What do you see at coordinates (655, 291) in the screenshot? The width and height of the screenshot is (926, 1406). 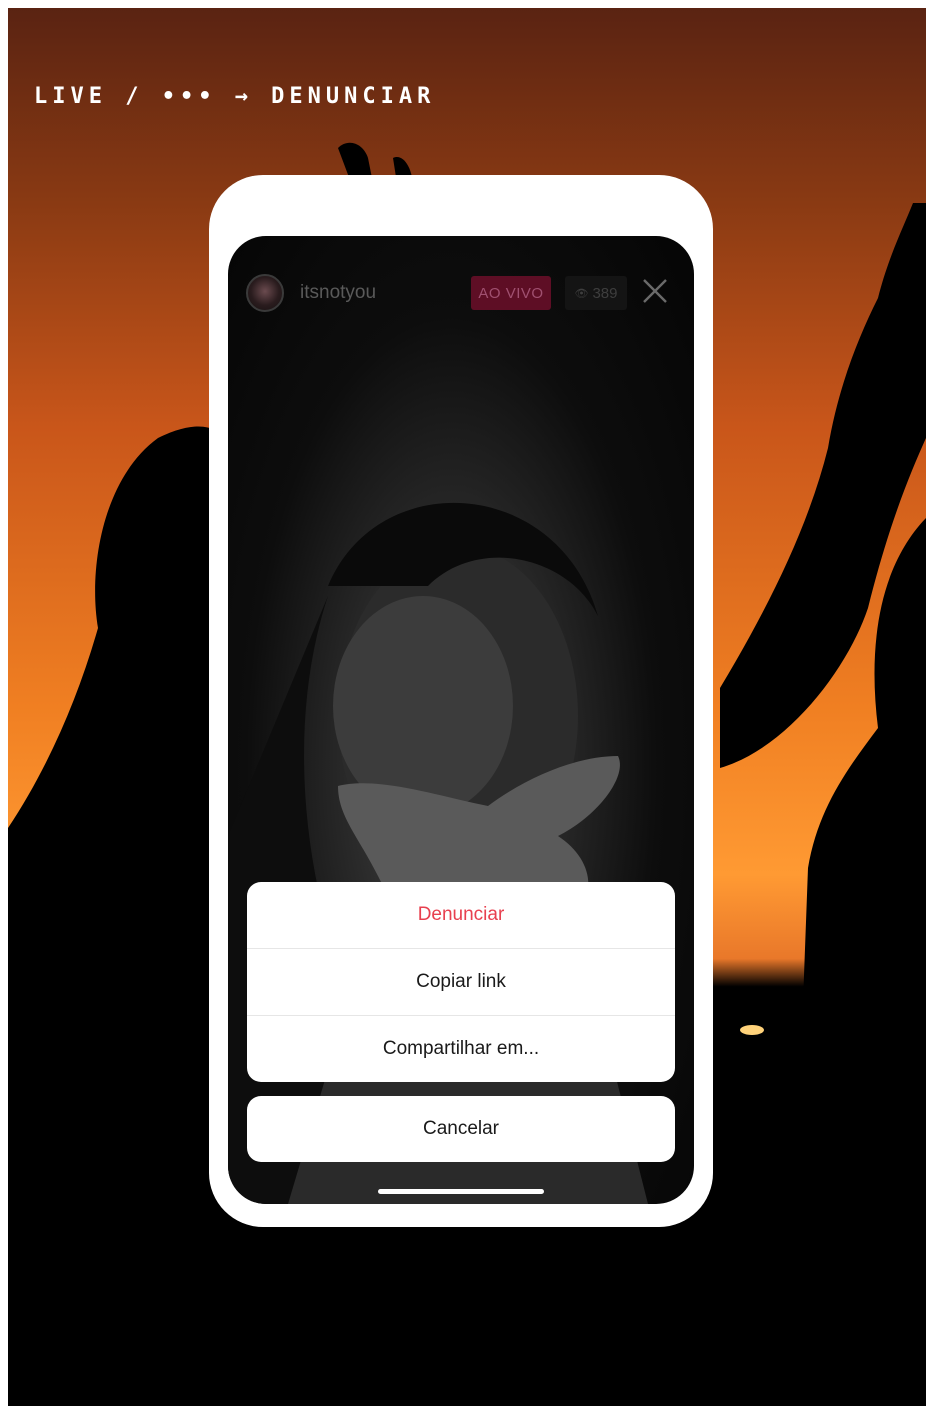 I see `close-icon` at bounding box center [655, 291].